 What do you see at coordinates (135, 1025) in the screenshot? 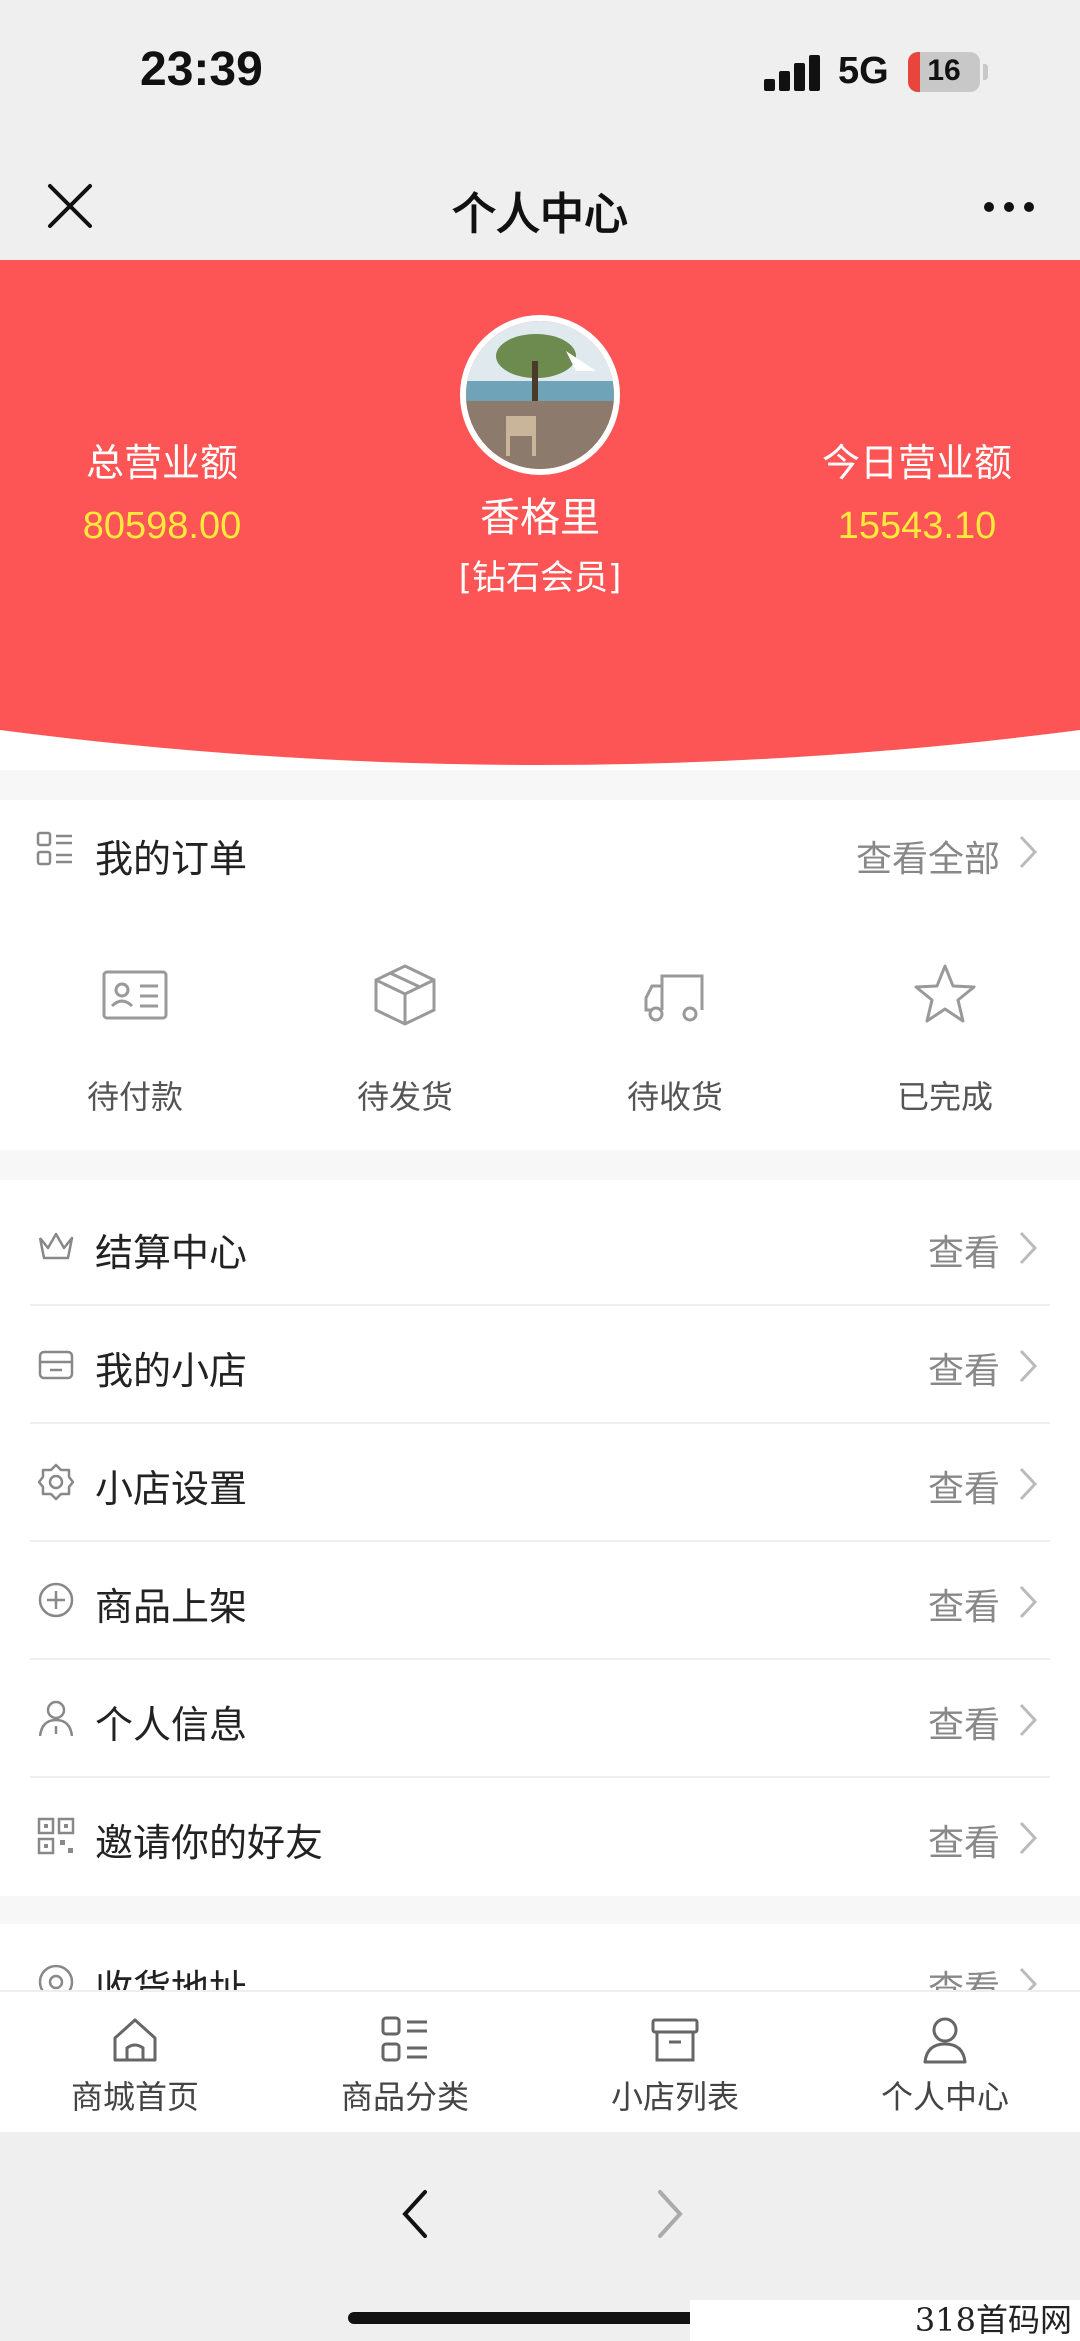
I see `order-status-pending-payment: 待付款` at bounding box center [135, 1025].